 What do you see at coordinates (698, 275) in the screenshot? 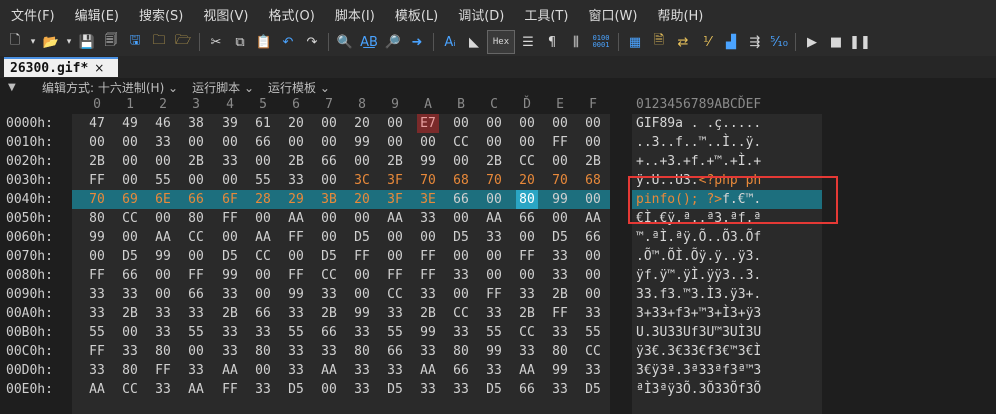
I see `ascii-text: ÿf.ÿ™.ÿÌ.ÿÿ3..3.` at bounding box center [698, 275].